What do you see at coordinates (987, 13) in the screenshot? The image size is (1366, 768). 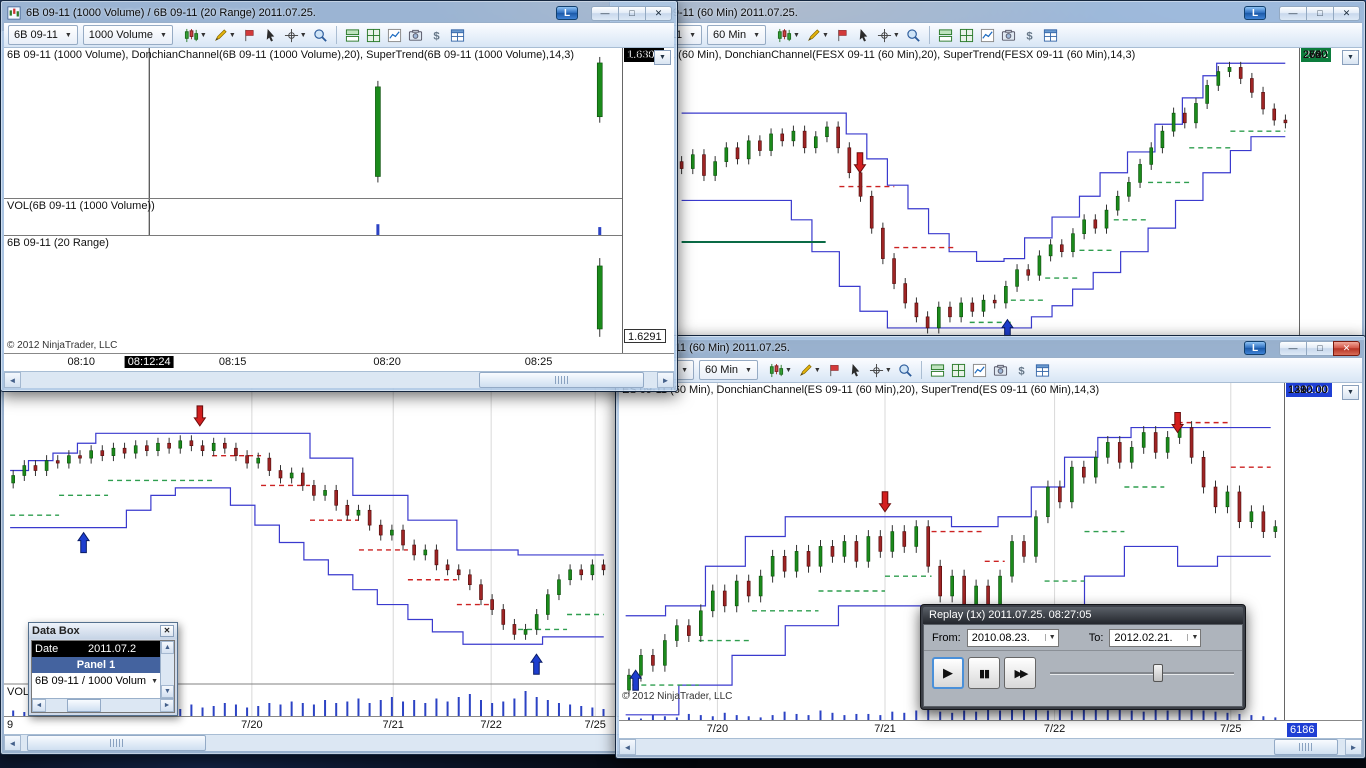 I see `title-bar: FESX 09-11 (60 Min) 2011.07.25. L — □ ✕` at bounding box center [987, 13].